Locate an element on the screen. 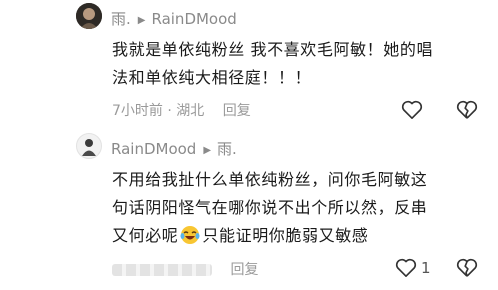 The image size is (498, 290). like-count: 1 is located at coordinates (426, 268).